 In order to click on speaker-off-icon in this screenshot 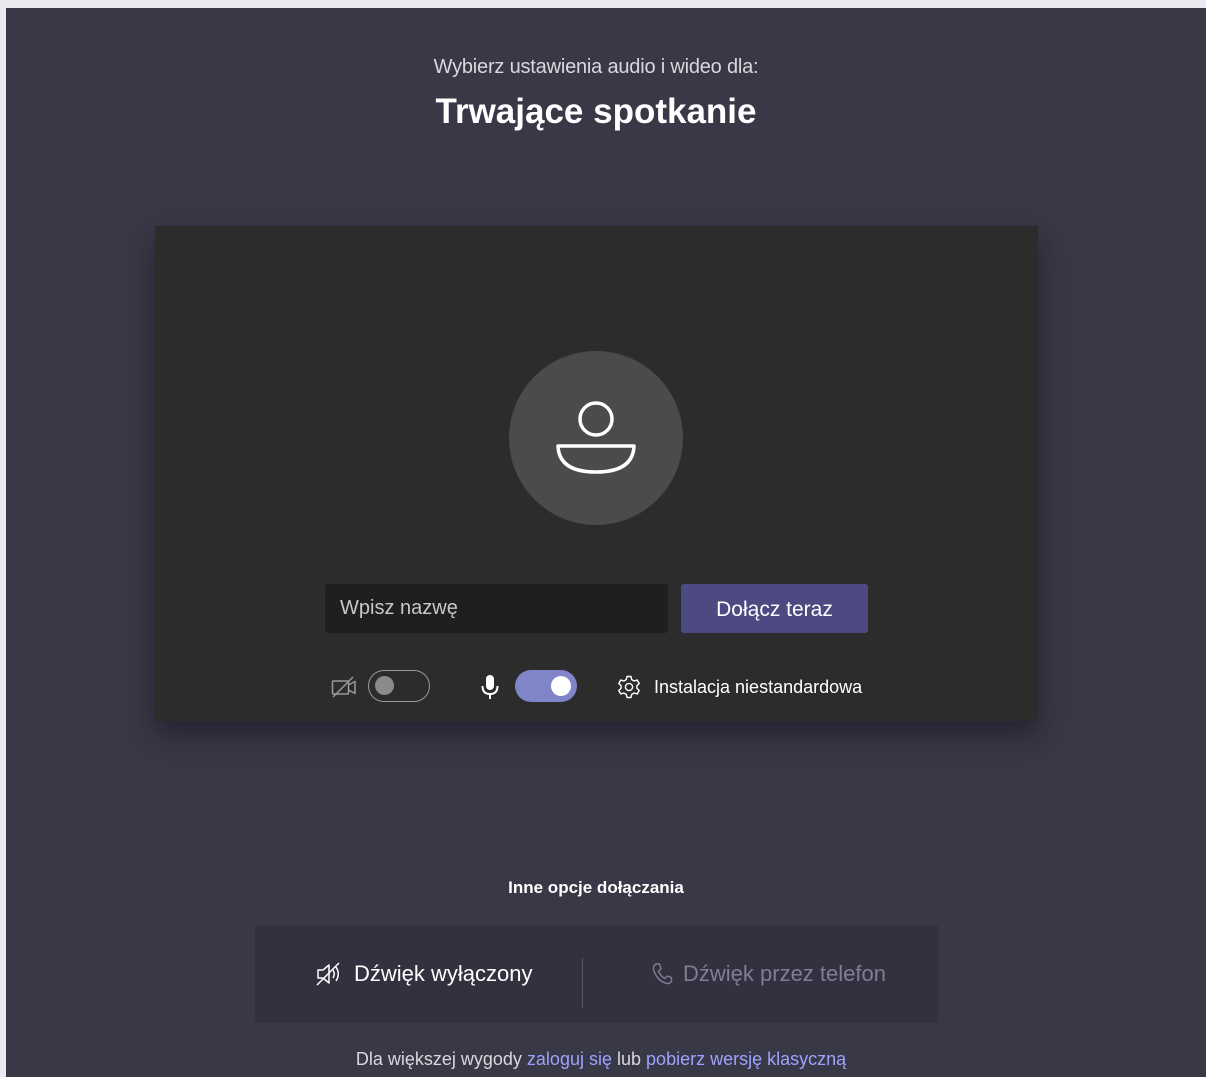, I will do `click(328, 974)`.